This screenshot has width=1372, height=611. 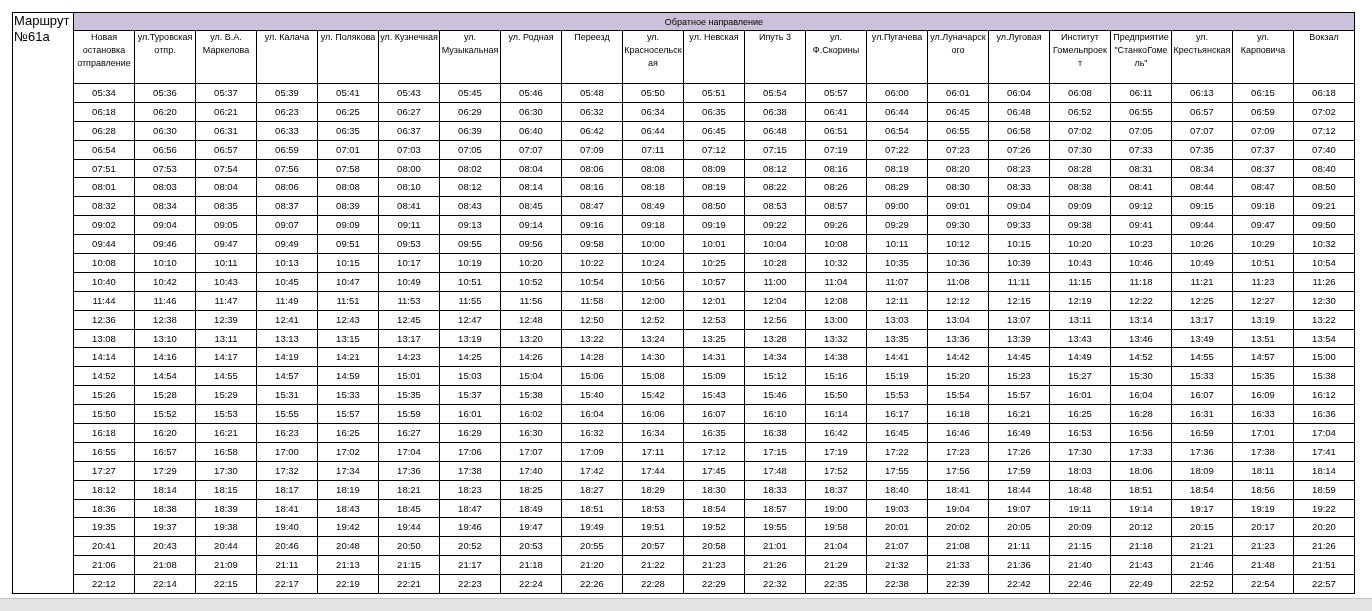 What do you see at coordinates (1202, 168) in the screenshot?
I see `table-cell: 08:34` at bounding box center [1202, 168].